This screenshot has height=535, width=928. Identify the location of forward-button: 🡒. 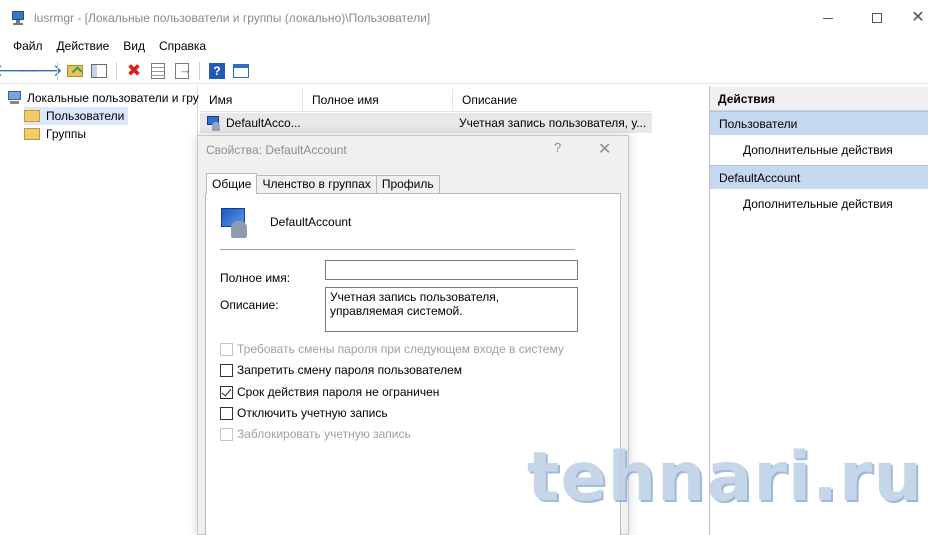
(40, 71).